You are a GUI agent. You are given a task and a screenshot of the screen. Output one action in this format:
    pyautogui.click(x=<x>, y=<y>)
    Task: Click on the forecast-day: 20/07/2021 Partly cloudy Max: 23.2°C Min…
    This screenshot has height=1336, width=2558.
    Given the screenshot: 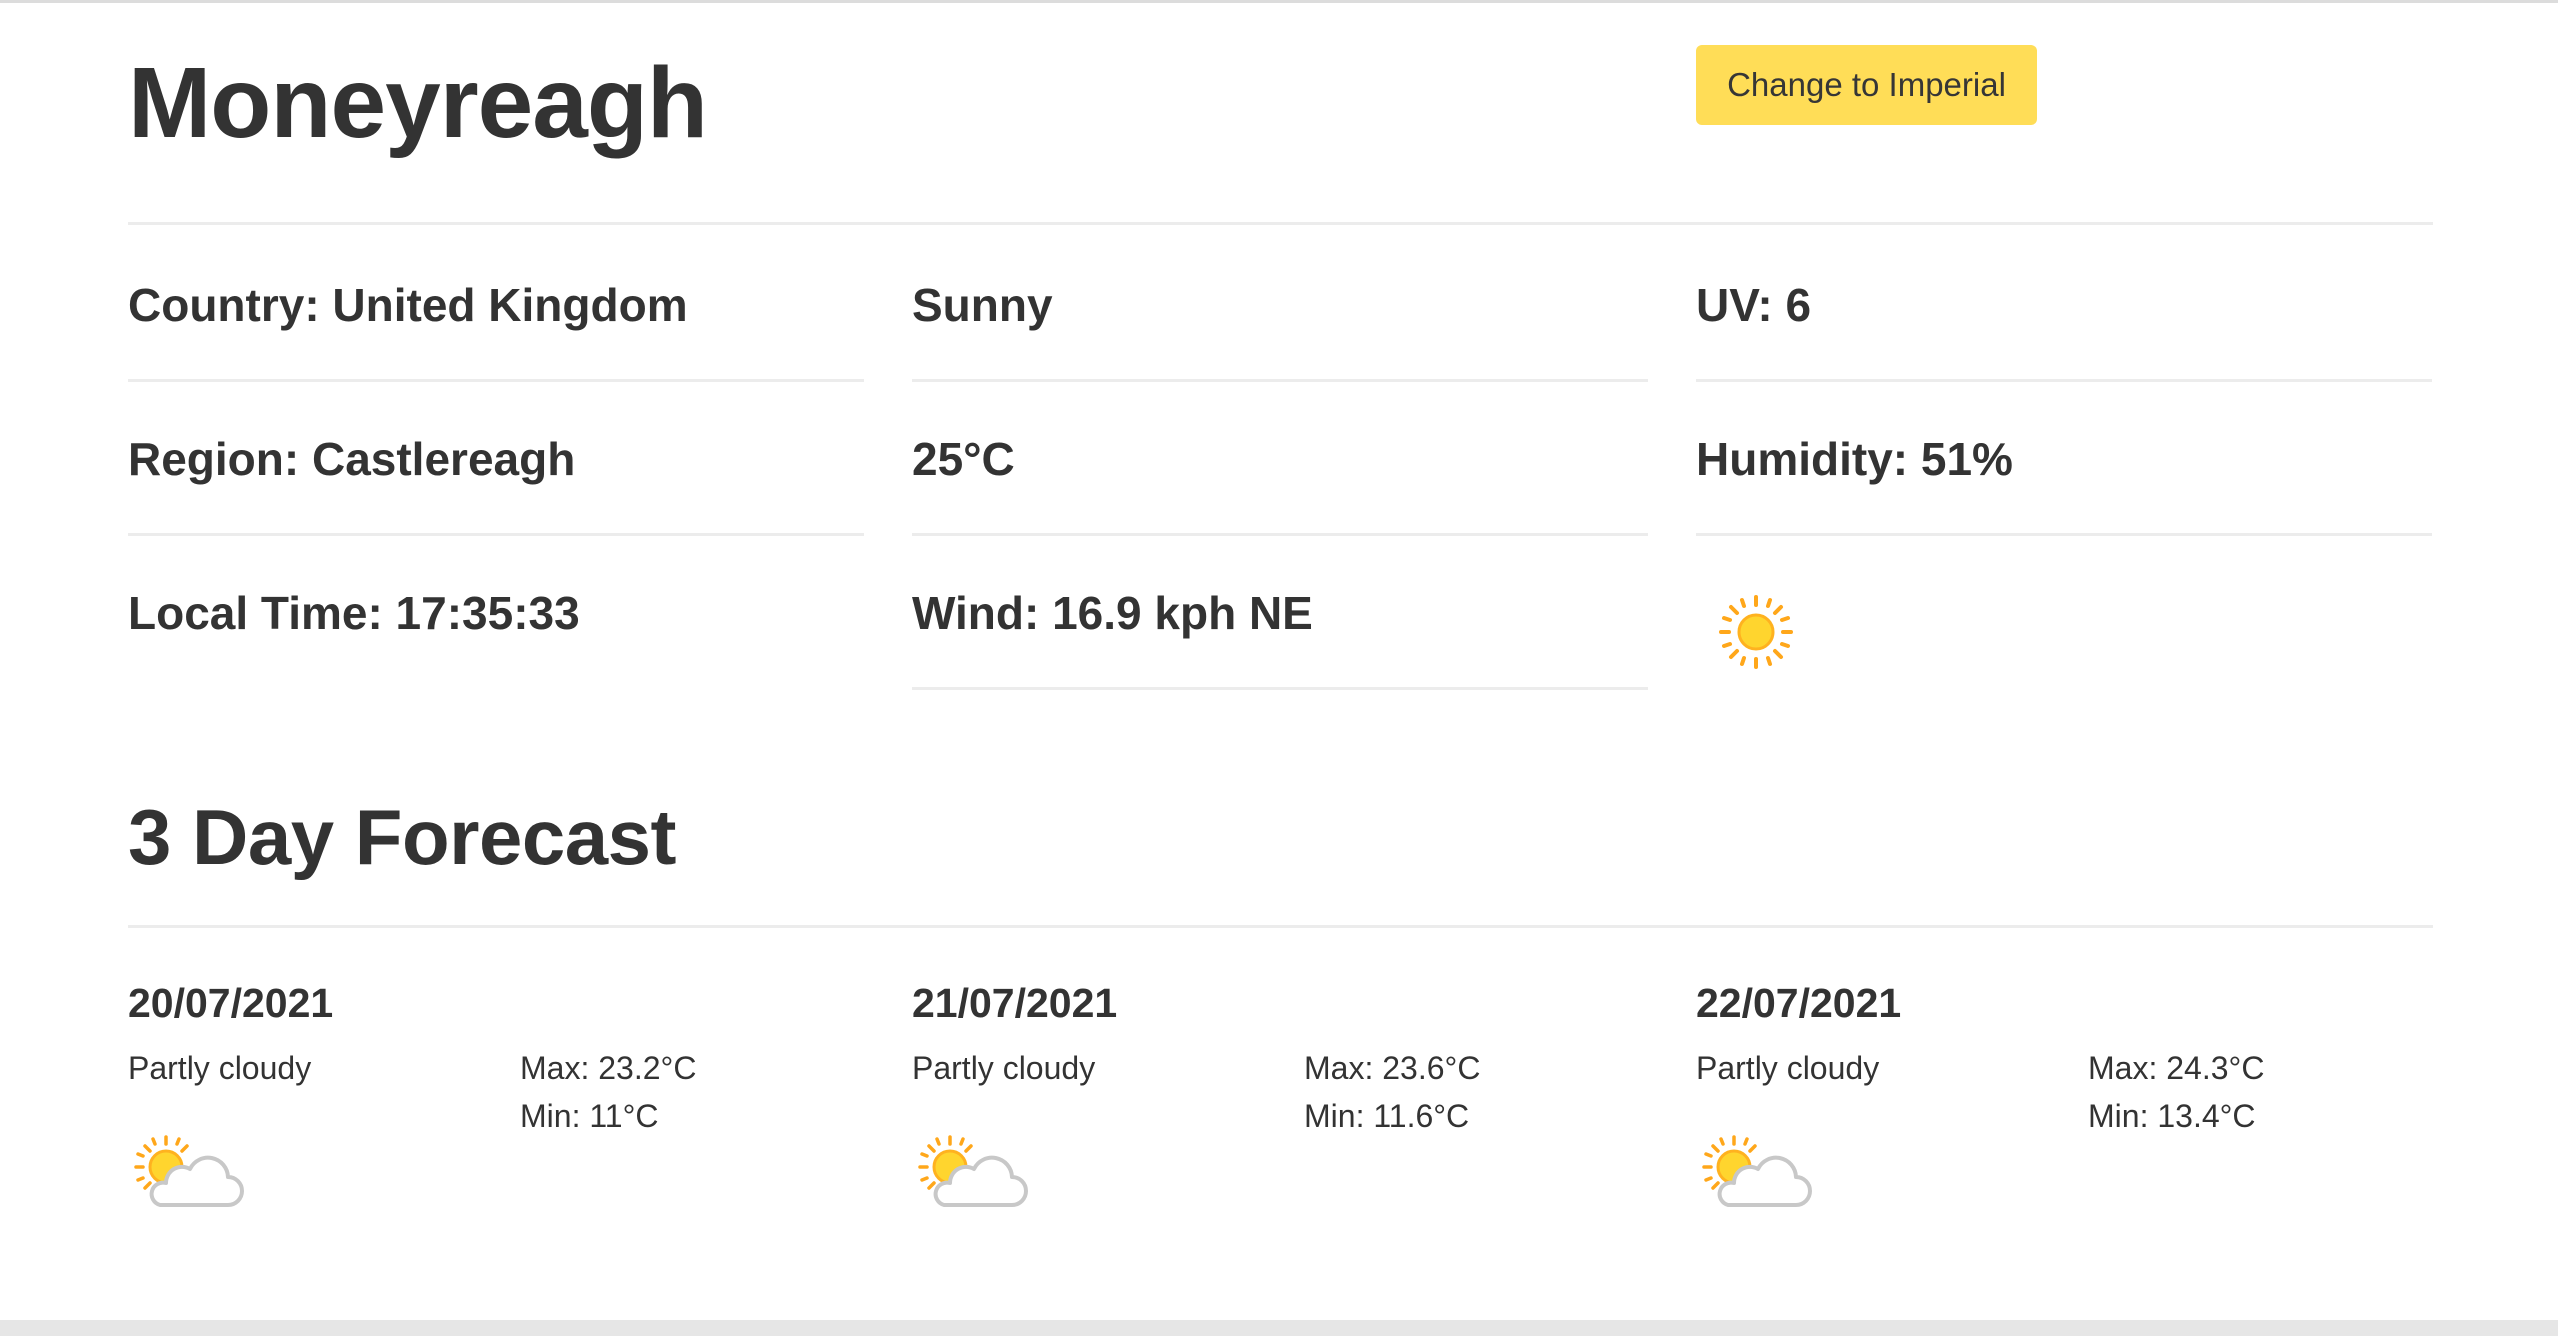 What is the action you would take?
    pyautogui.click(x=496, y=1103)
    